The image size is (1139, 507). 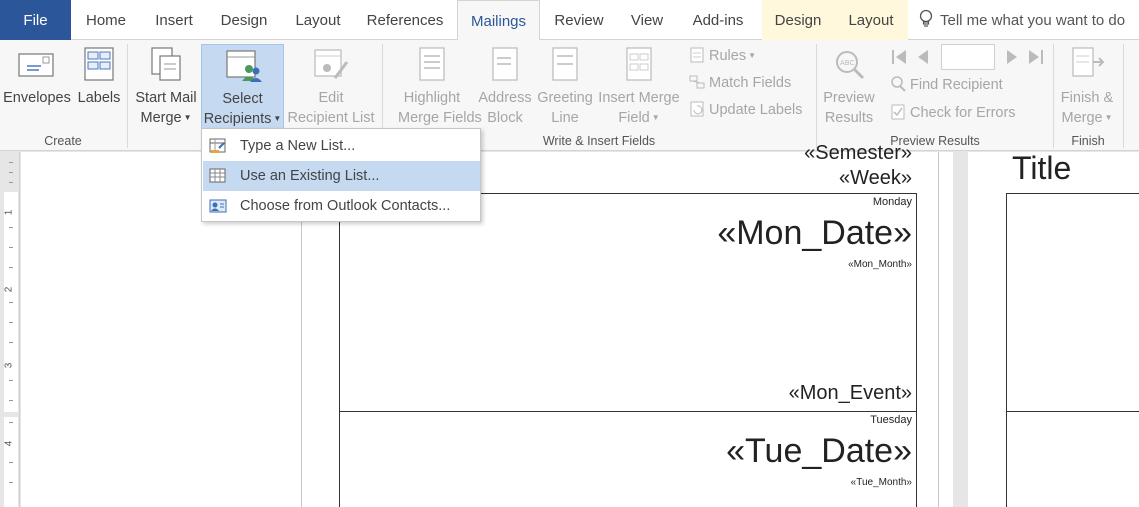 I want to click on tab-mailings: Mailings, so click(x=498, y=20).